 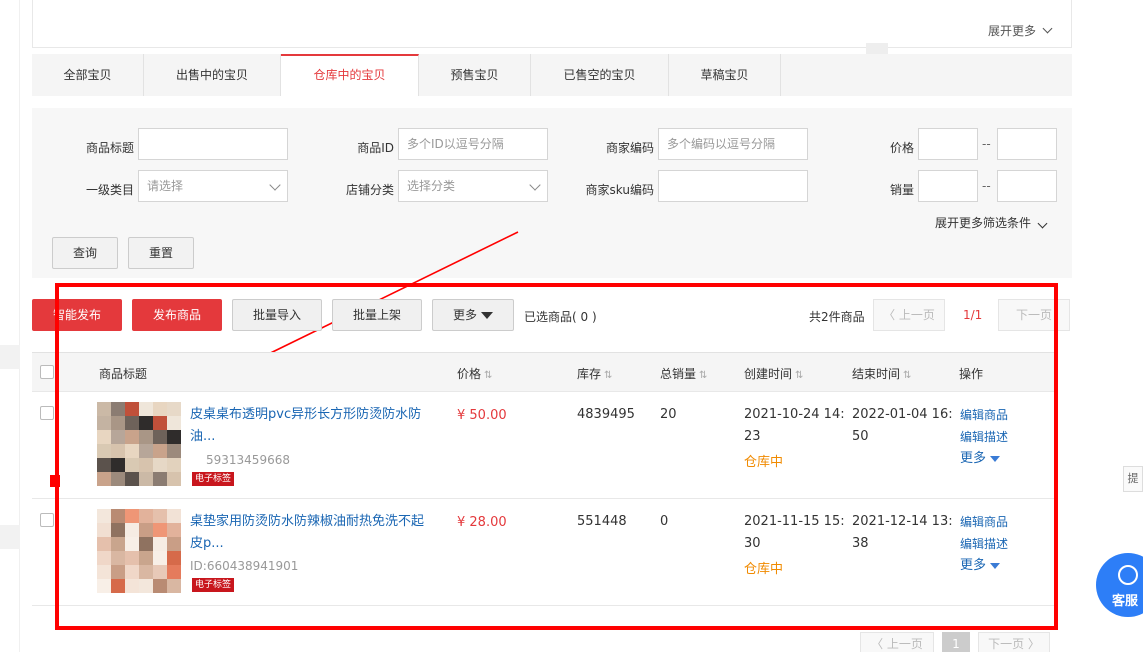 What do you see at coordinates (752, 436) in the screenshot?
I see `created-time-line: 23` at bounding box center [752, 436].